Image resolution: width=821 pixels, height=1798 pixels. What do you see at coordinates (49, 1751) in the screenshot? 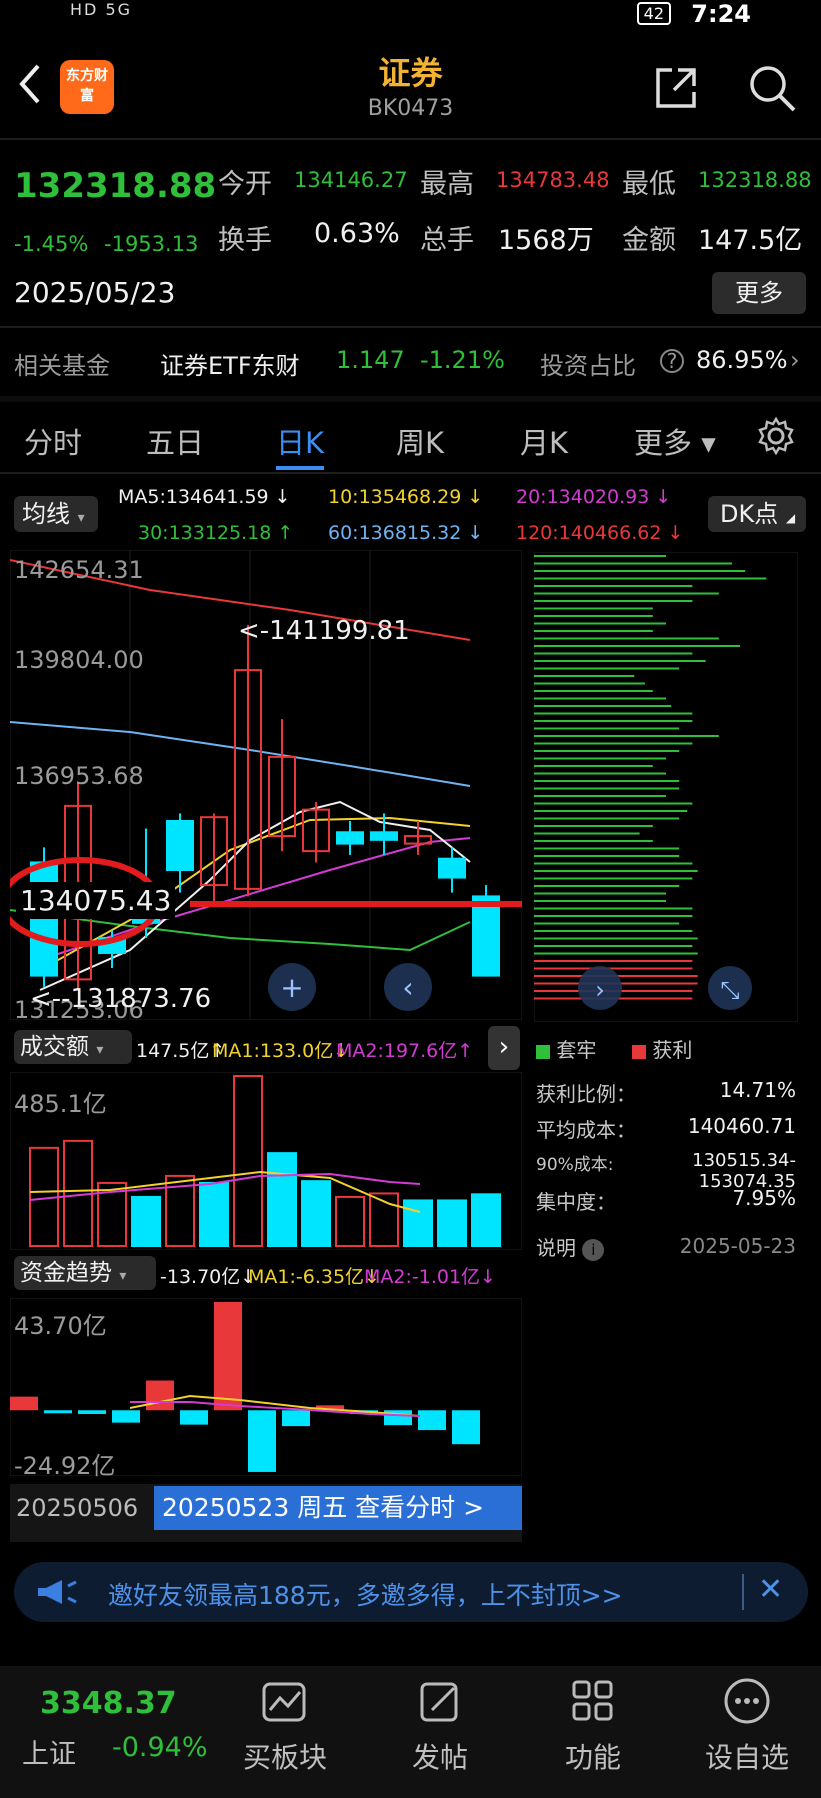
I see `index-name: 上证` at bounding box center [49, 1751].